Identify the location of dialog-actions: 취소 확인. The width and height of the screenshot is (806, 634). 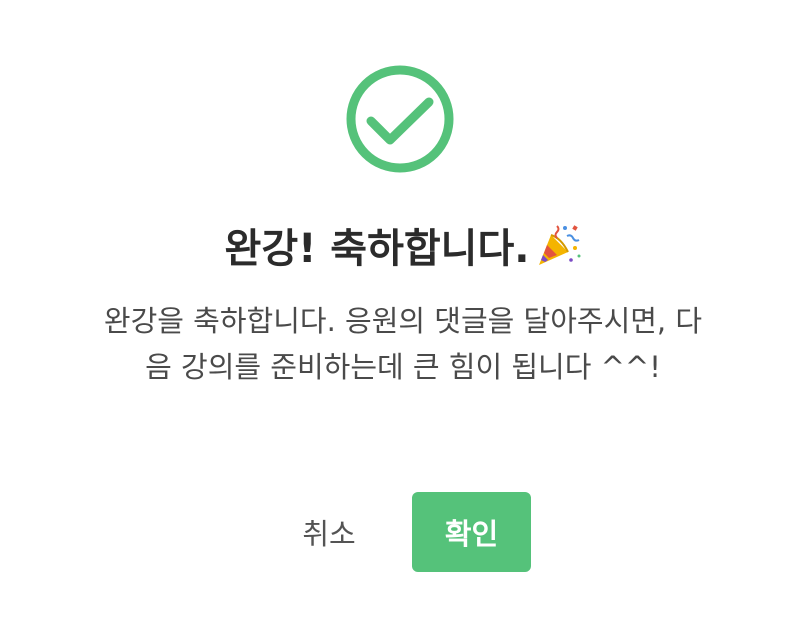
(403, 532).